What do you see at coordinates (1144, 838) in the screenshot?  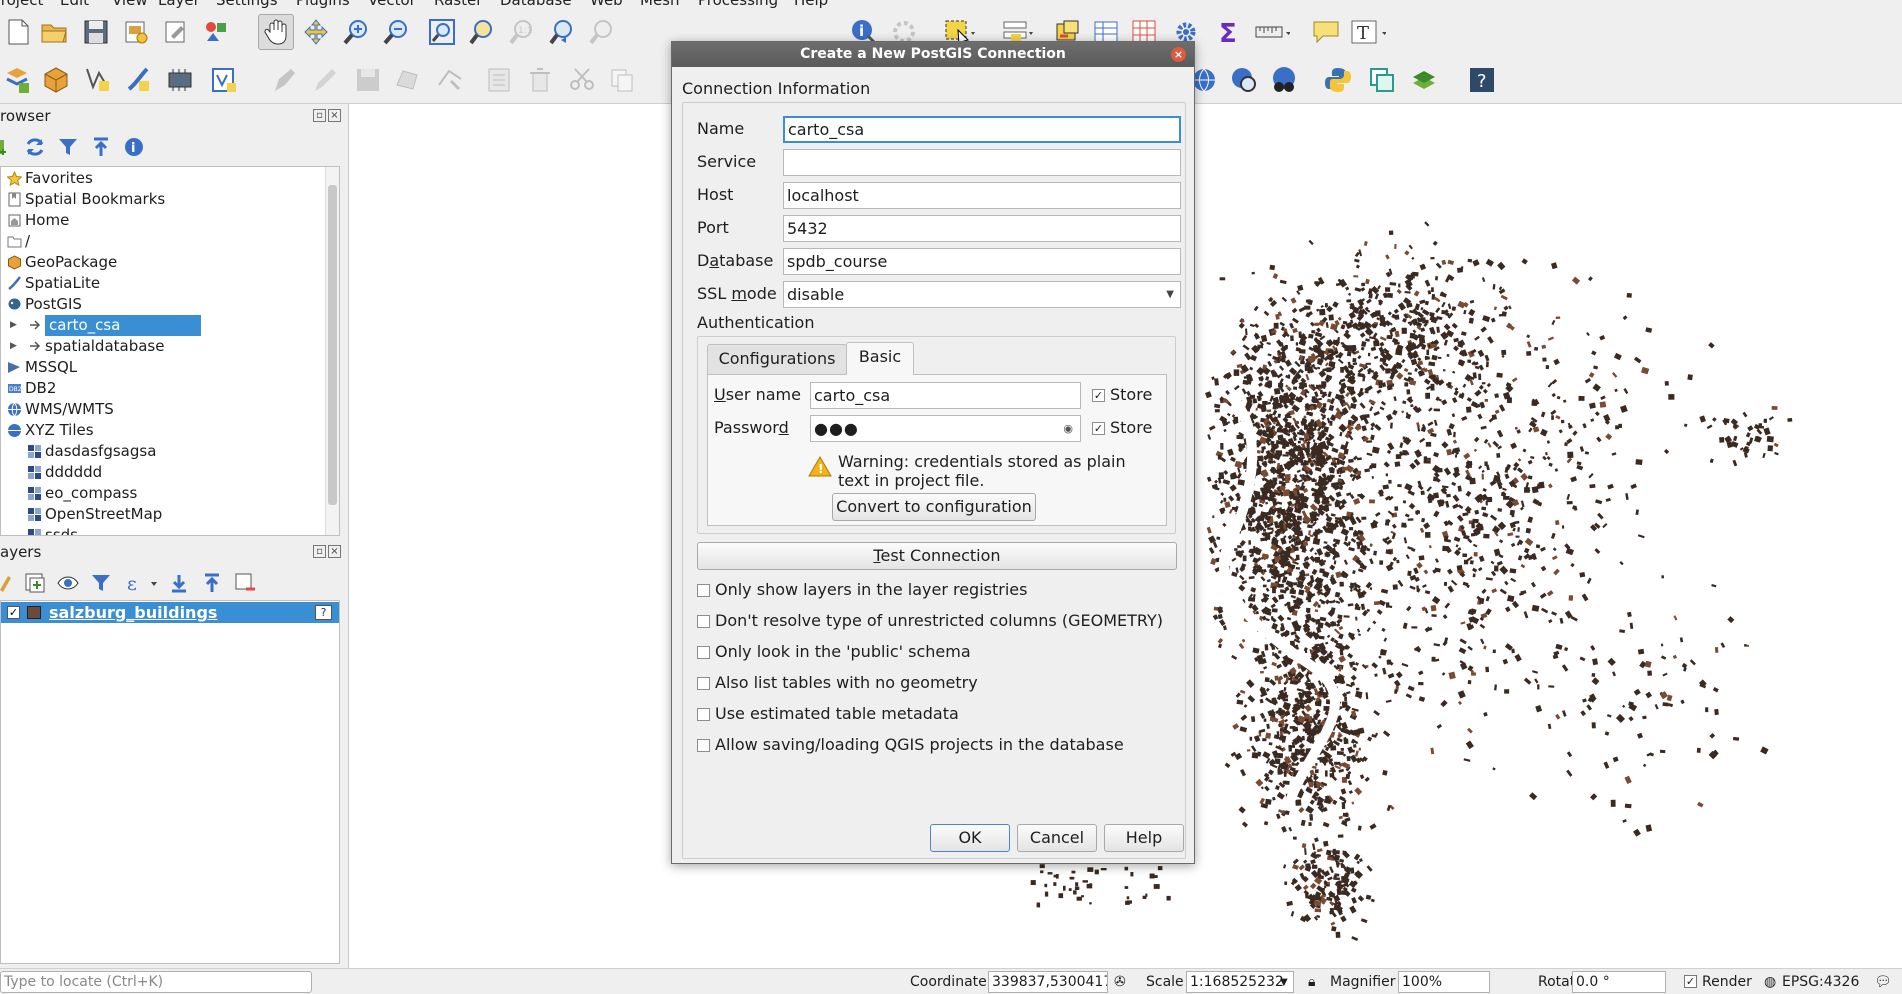 I see `help-button: Help` at bounding box center [1144, 838].